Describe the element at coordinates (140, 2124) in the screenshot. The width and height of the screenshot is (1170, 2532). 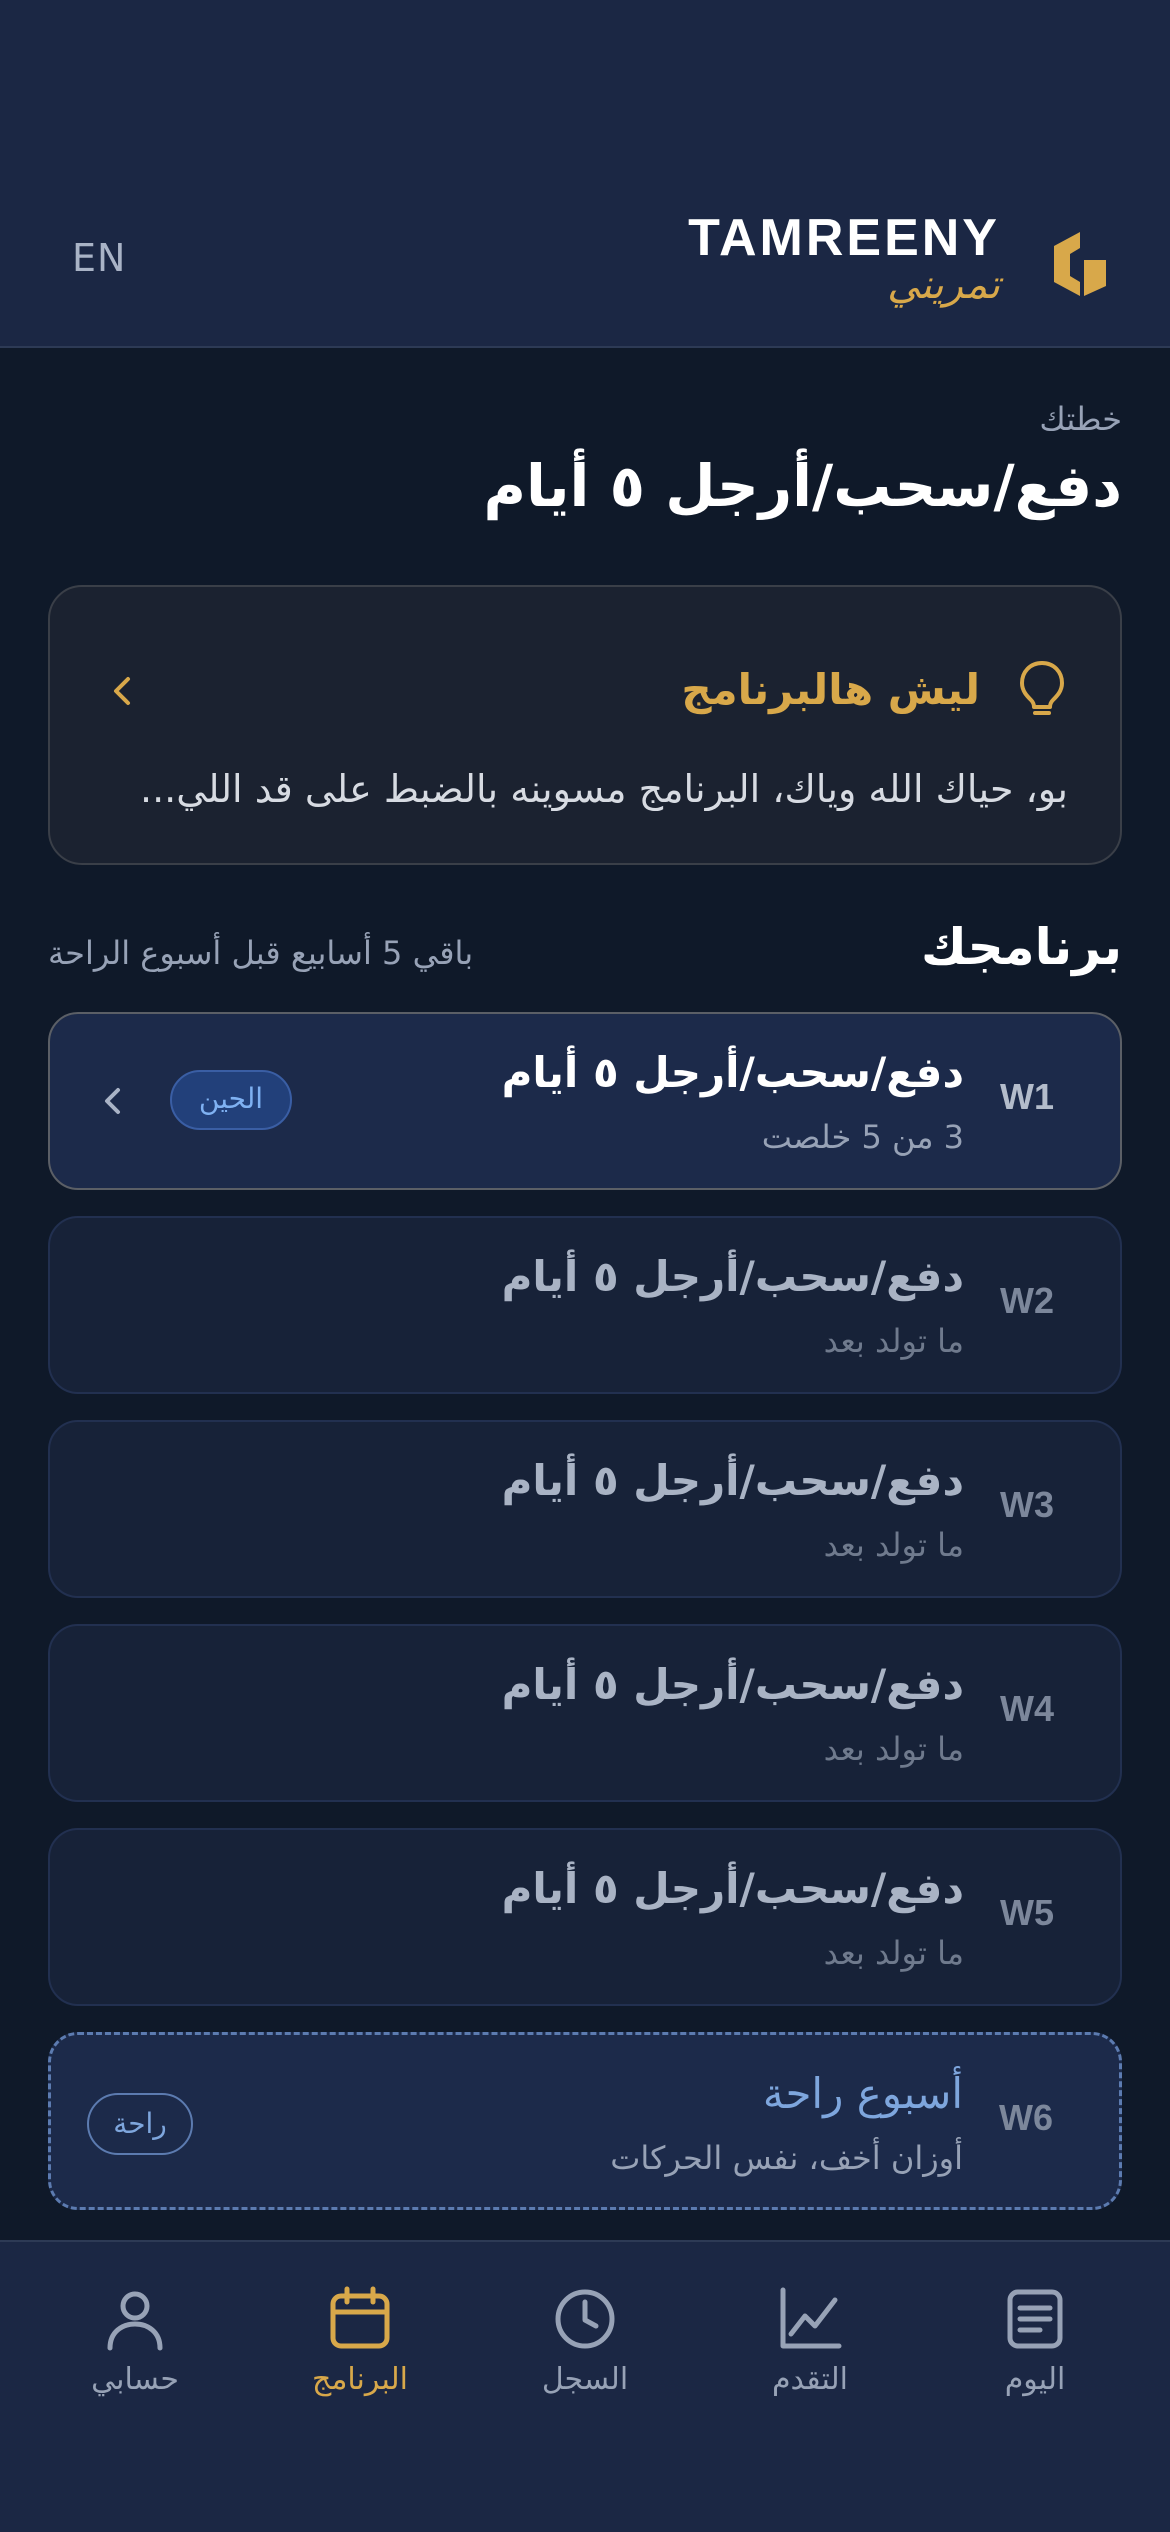
I see `rest-week-badge: راحة` at that location.